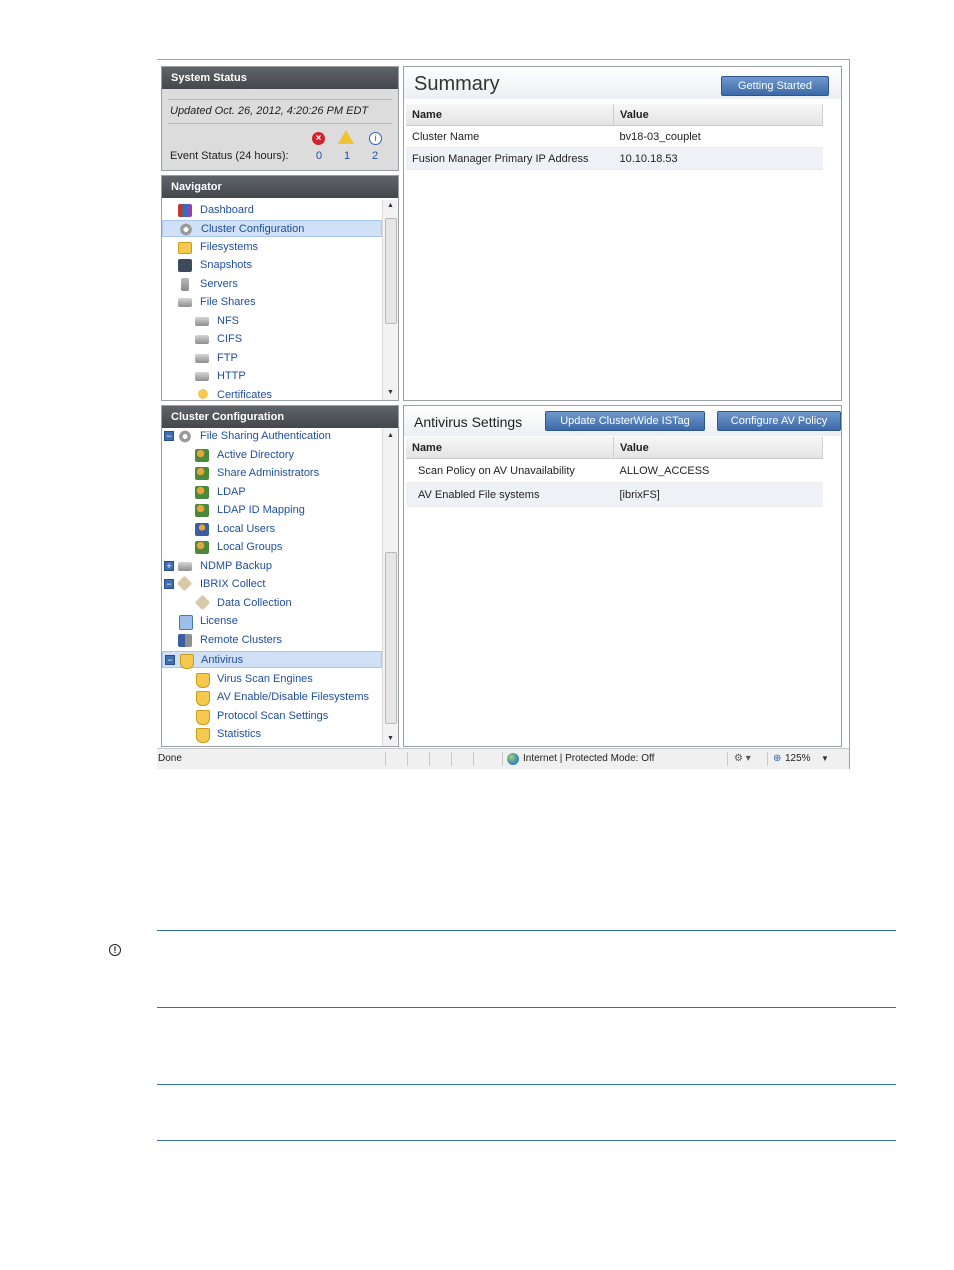 The height and width of the screenshot is (1270, 954). I want to click on collect-icon, so click(184, 583).